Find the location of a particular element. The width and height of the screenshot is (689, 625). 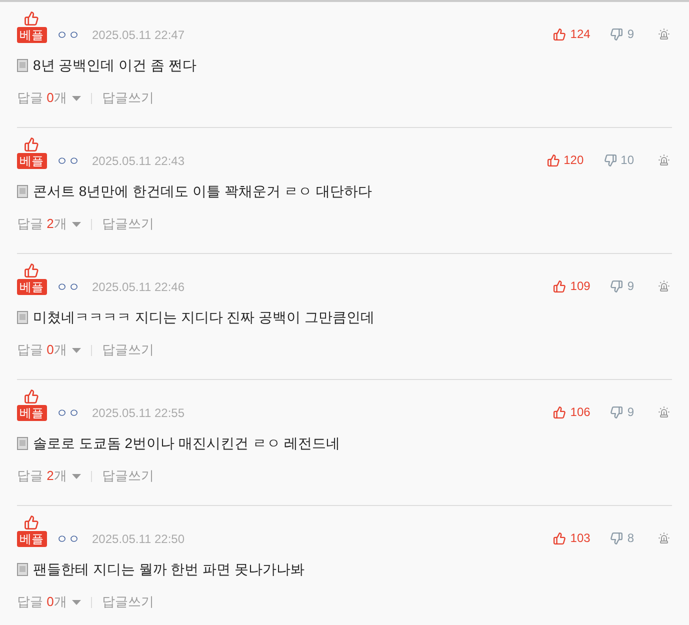

comment-text: 미쳤네ㅋㅋㅋㅋ 지디는 지디다 진짜 공백이 그만큼인데 is located at coordinates (203, 317).